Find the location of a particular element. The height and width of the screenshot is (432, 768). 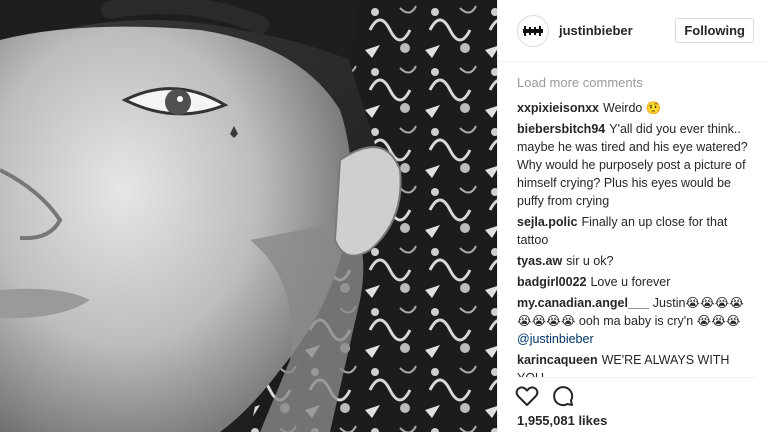

comment-username: xxpixieisonxx is located at coordinates (558, 108).